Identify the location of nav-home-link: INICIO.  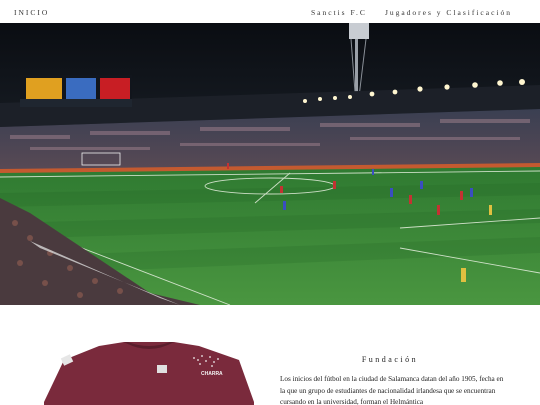
(31, 12).